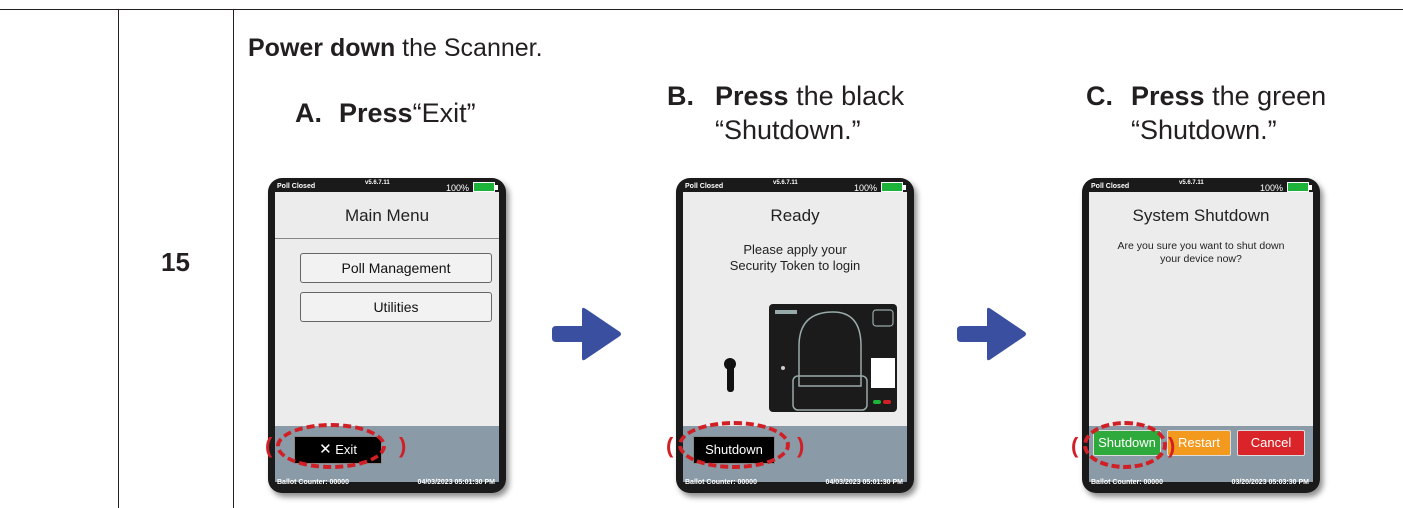 The width and height of the screenshot is (1403, 508). Describe the element at coordinates (233, 258) in the screenshot. I see `table-column-divider` at that location.